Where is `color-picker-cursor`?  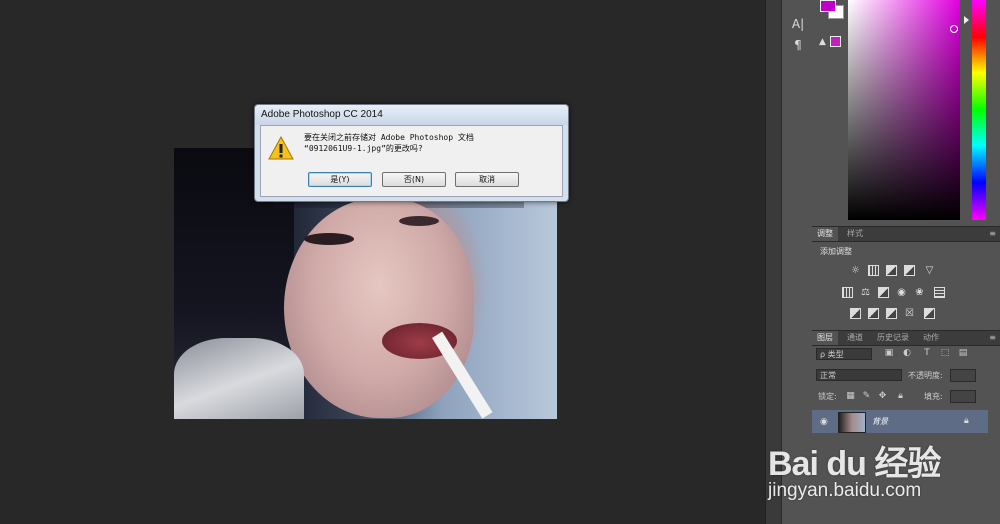
color-picker-cursor is located at coordinates (954, 29).